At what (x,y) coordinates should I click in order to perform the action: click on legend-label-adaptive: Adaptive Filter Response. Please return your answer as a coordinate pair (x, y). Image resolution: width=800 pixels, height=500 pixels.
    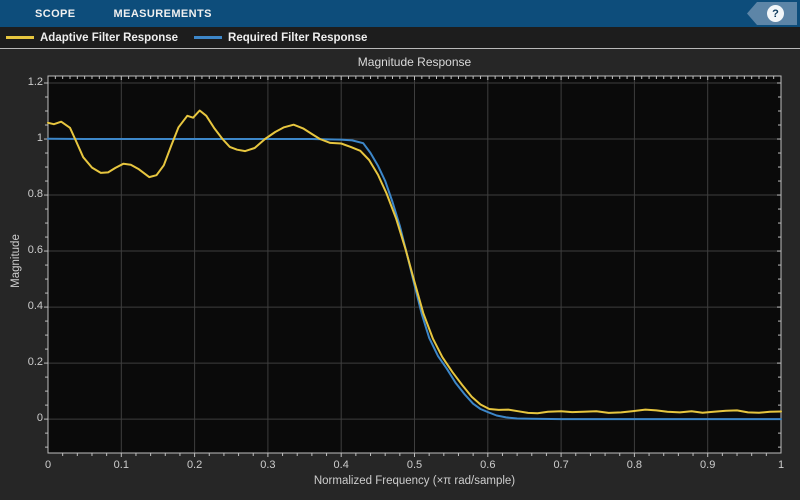
    Looking at the image, I should click on (109, 37).